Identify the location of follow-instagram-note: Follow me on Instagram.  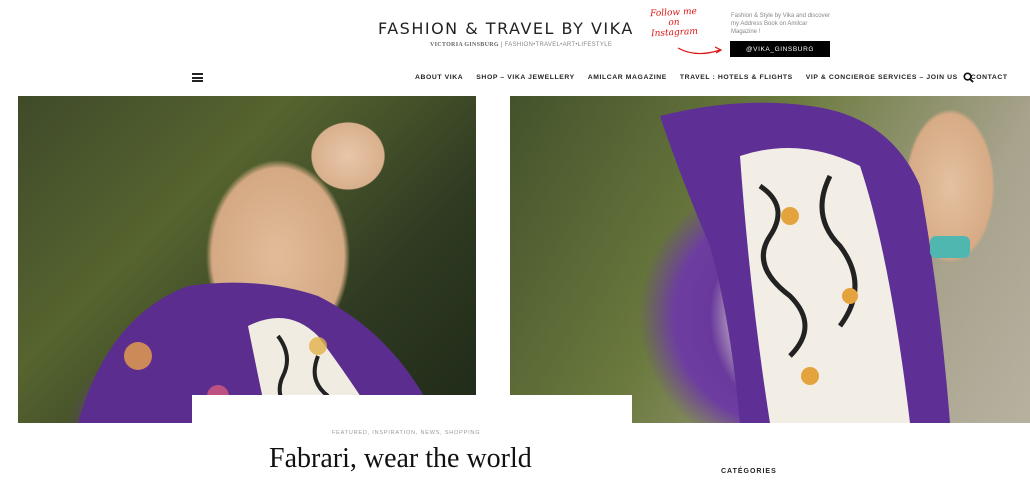
(674, 23).